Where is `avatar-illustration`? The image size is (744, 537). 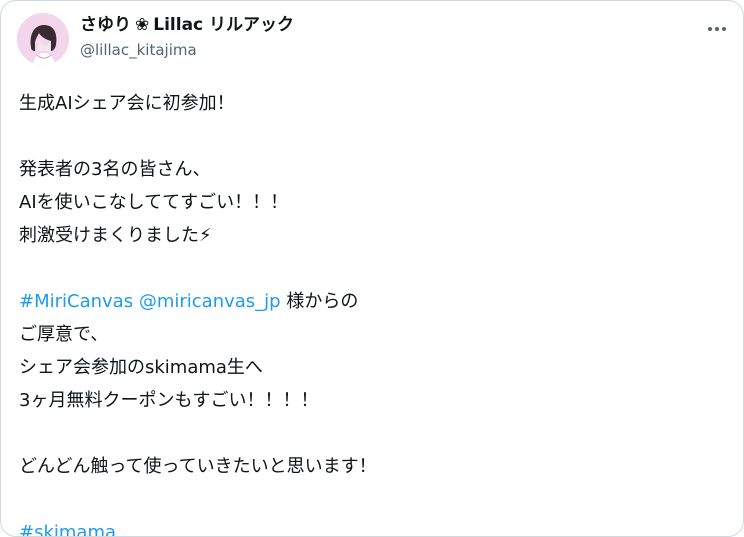 avatar-illustration is located at coordinates (43, 39).